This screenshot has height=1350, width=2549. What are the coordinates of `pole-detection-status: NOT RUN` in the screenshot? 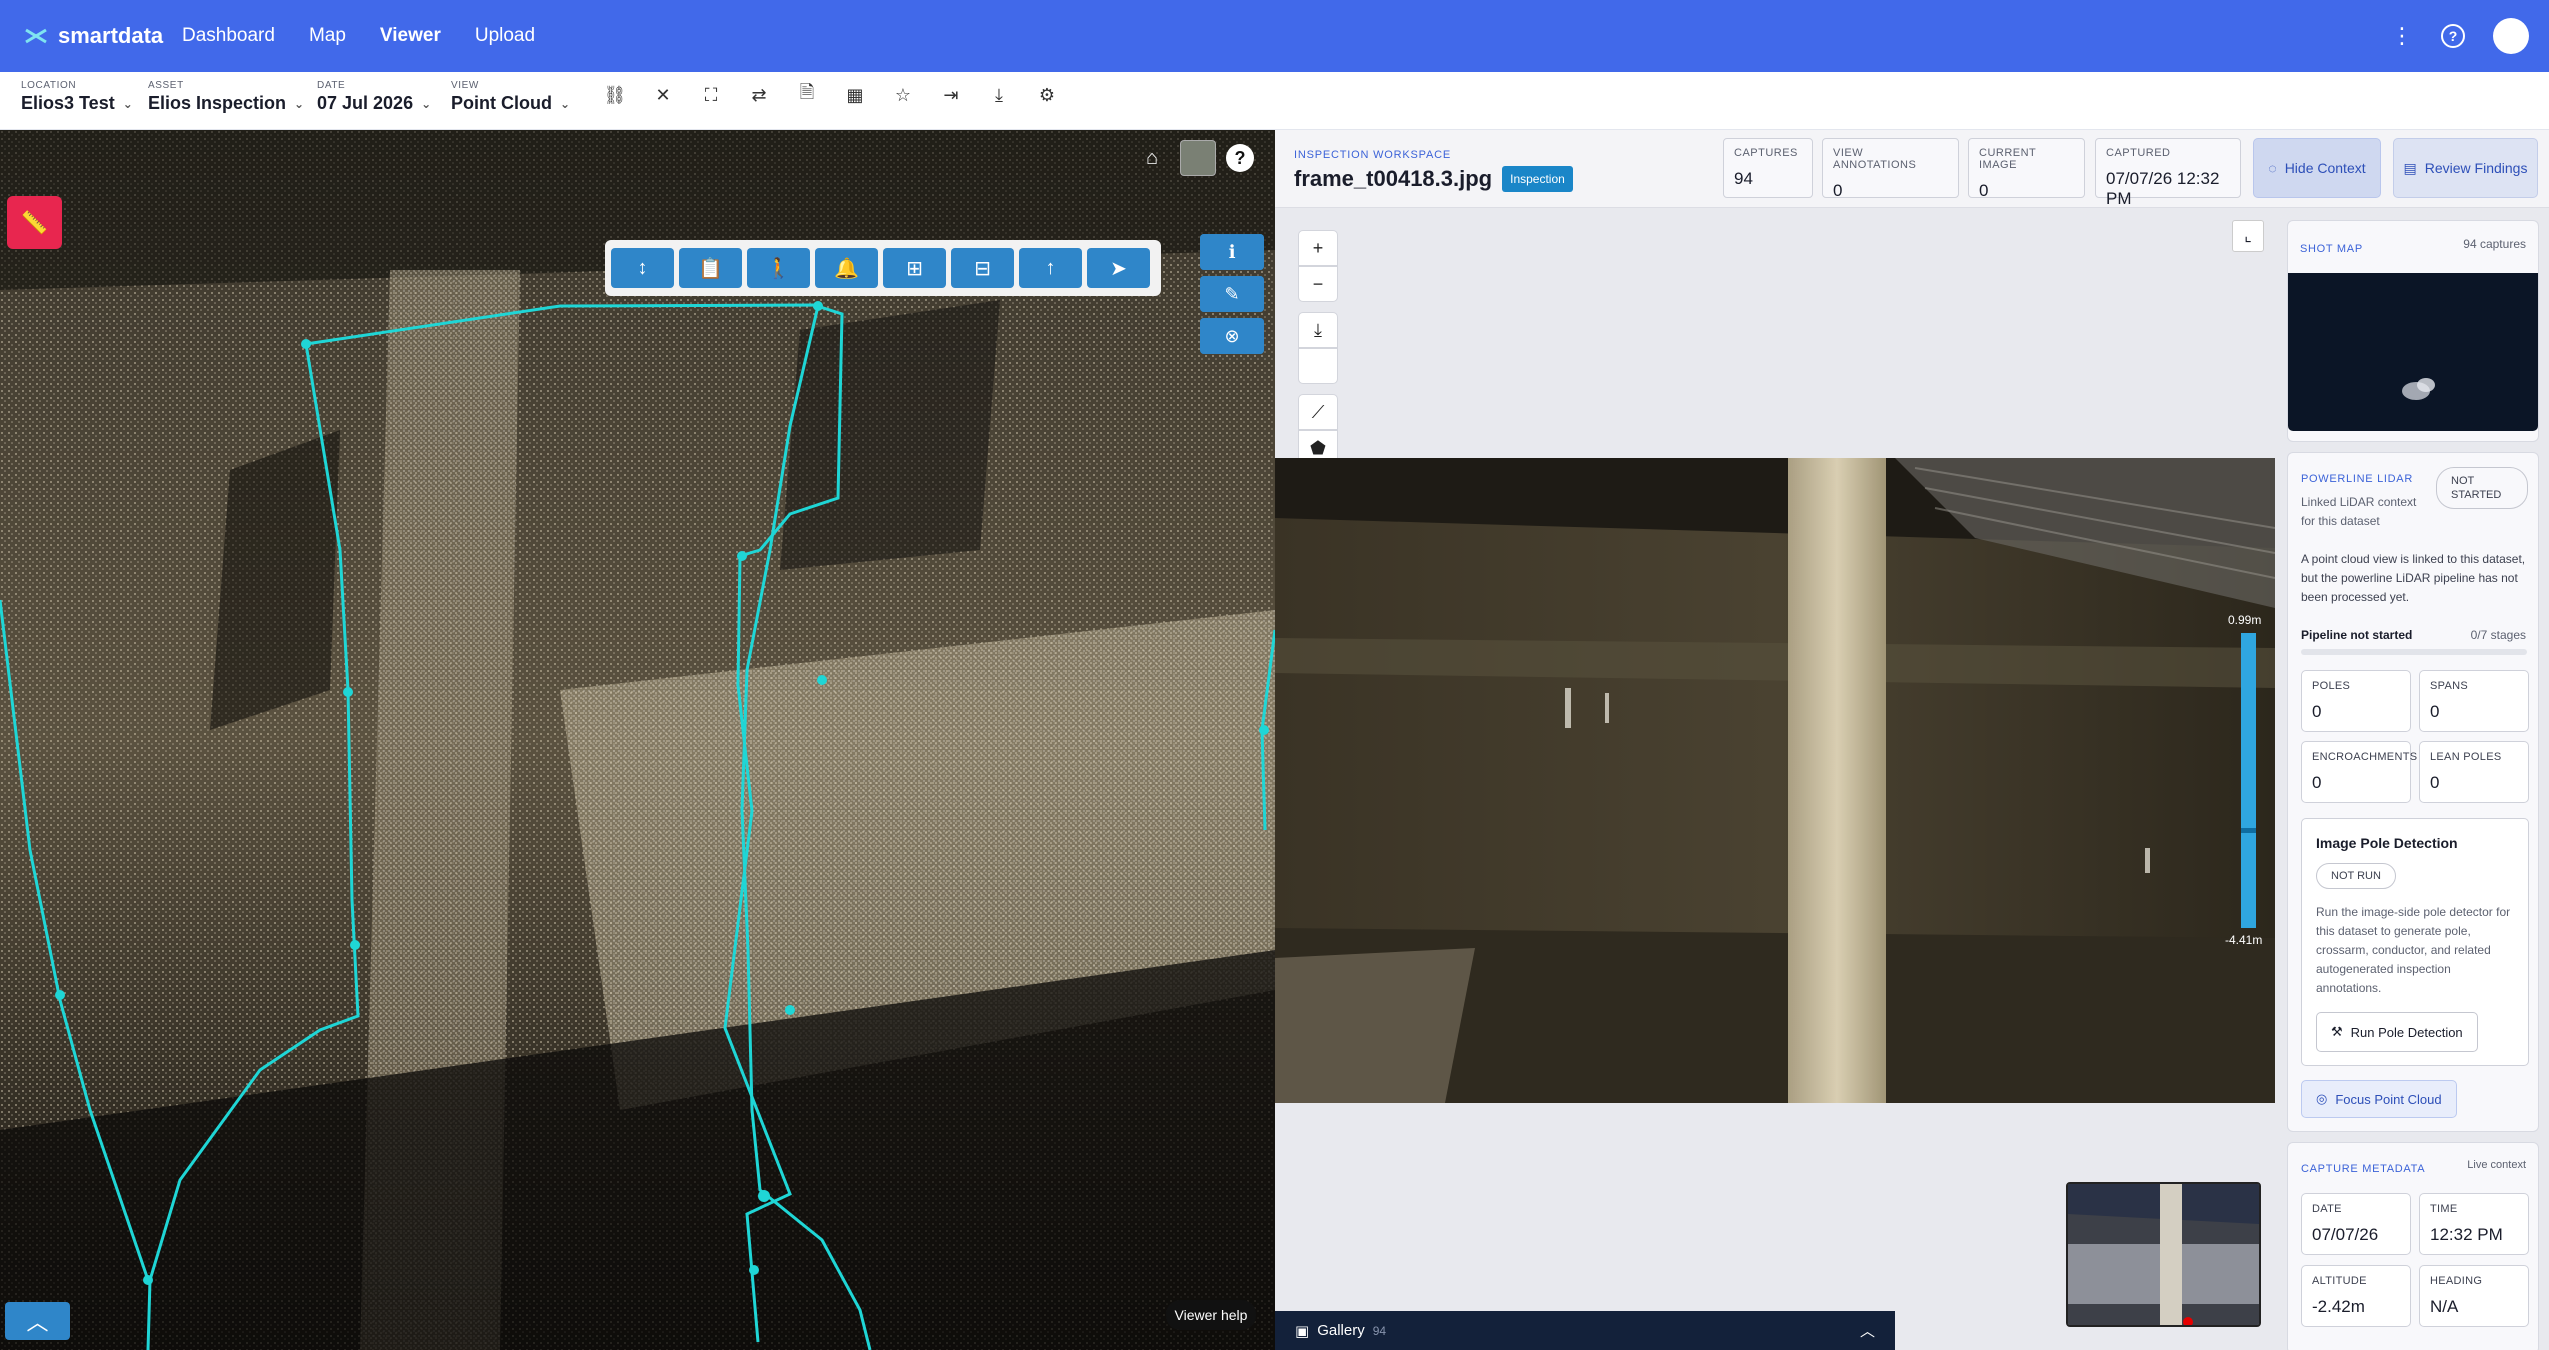 It's located at (2356, 876).